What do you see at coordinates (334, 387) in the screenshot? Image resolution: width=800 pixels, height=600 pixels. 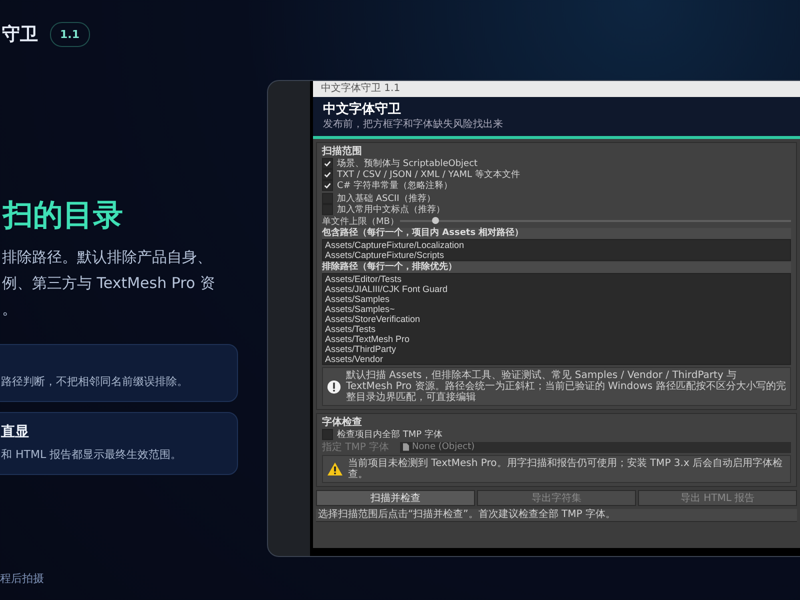 I see `info-icon` at bounding box center [334, 387].